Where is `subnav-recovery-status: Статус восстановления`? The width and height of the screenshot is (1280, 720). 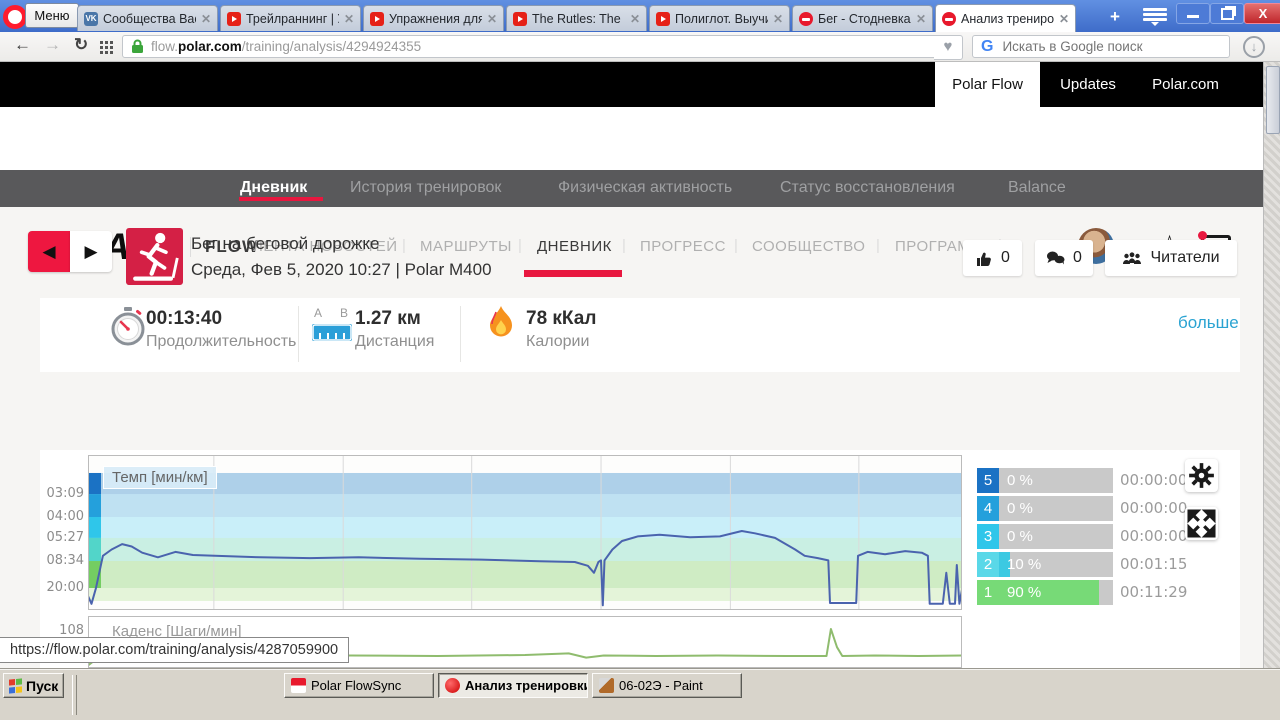
subnav-recovery-status: Статус восстановления is located at coordinates (867, 188).